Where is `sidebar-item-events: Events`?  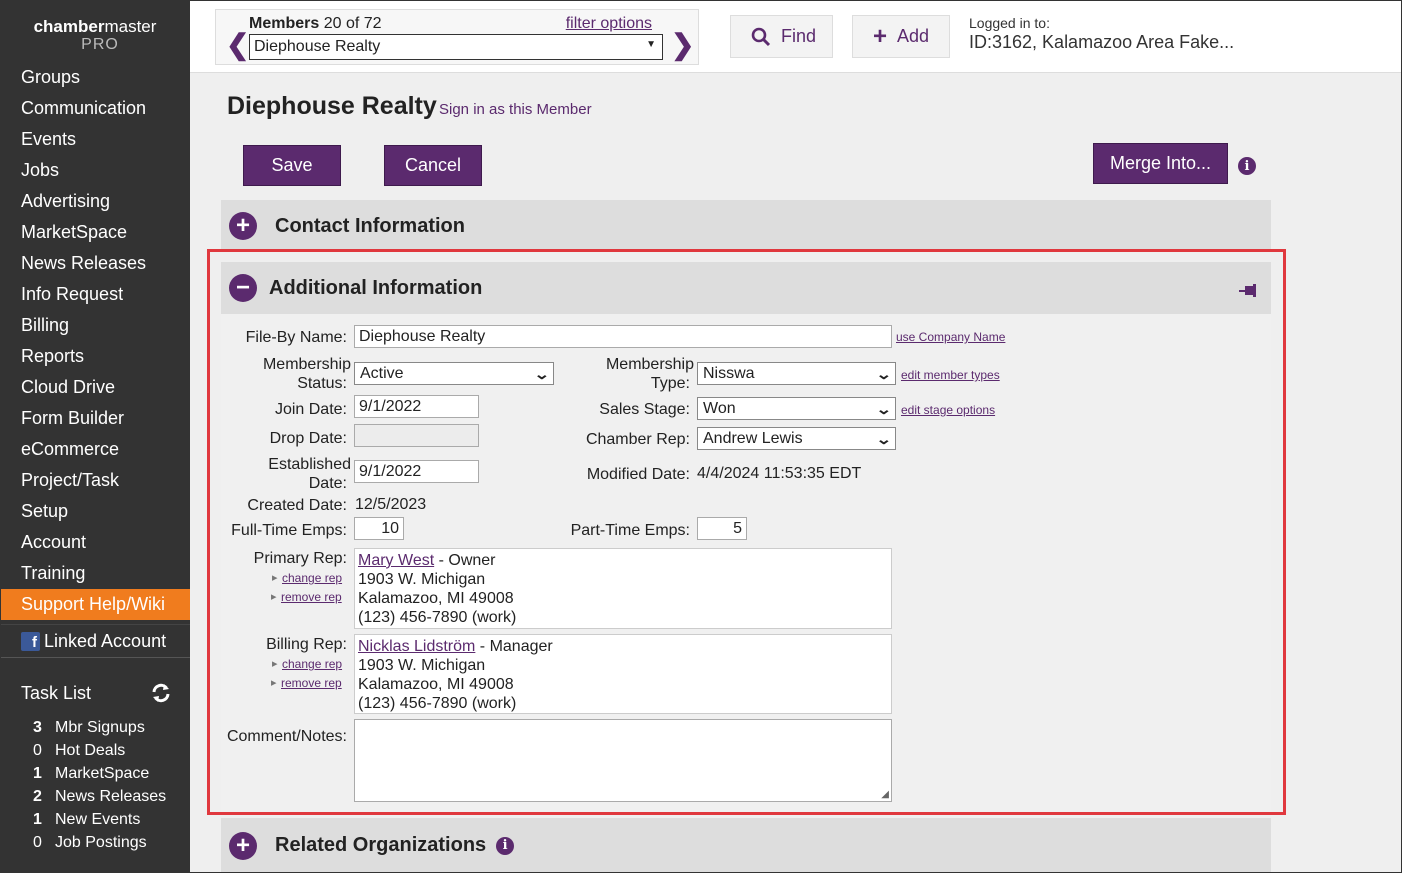 sidebar-item-events: Events is located at coordinates (95, 139).